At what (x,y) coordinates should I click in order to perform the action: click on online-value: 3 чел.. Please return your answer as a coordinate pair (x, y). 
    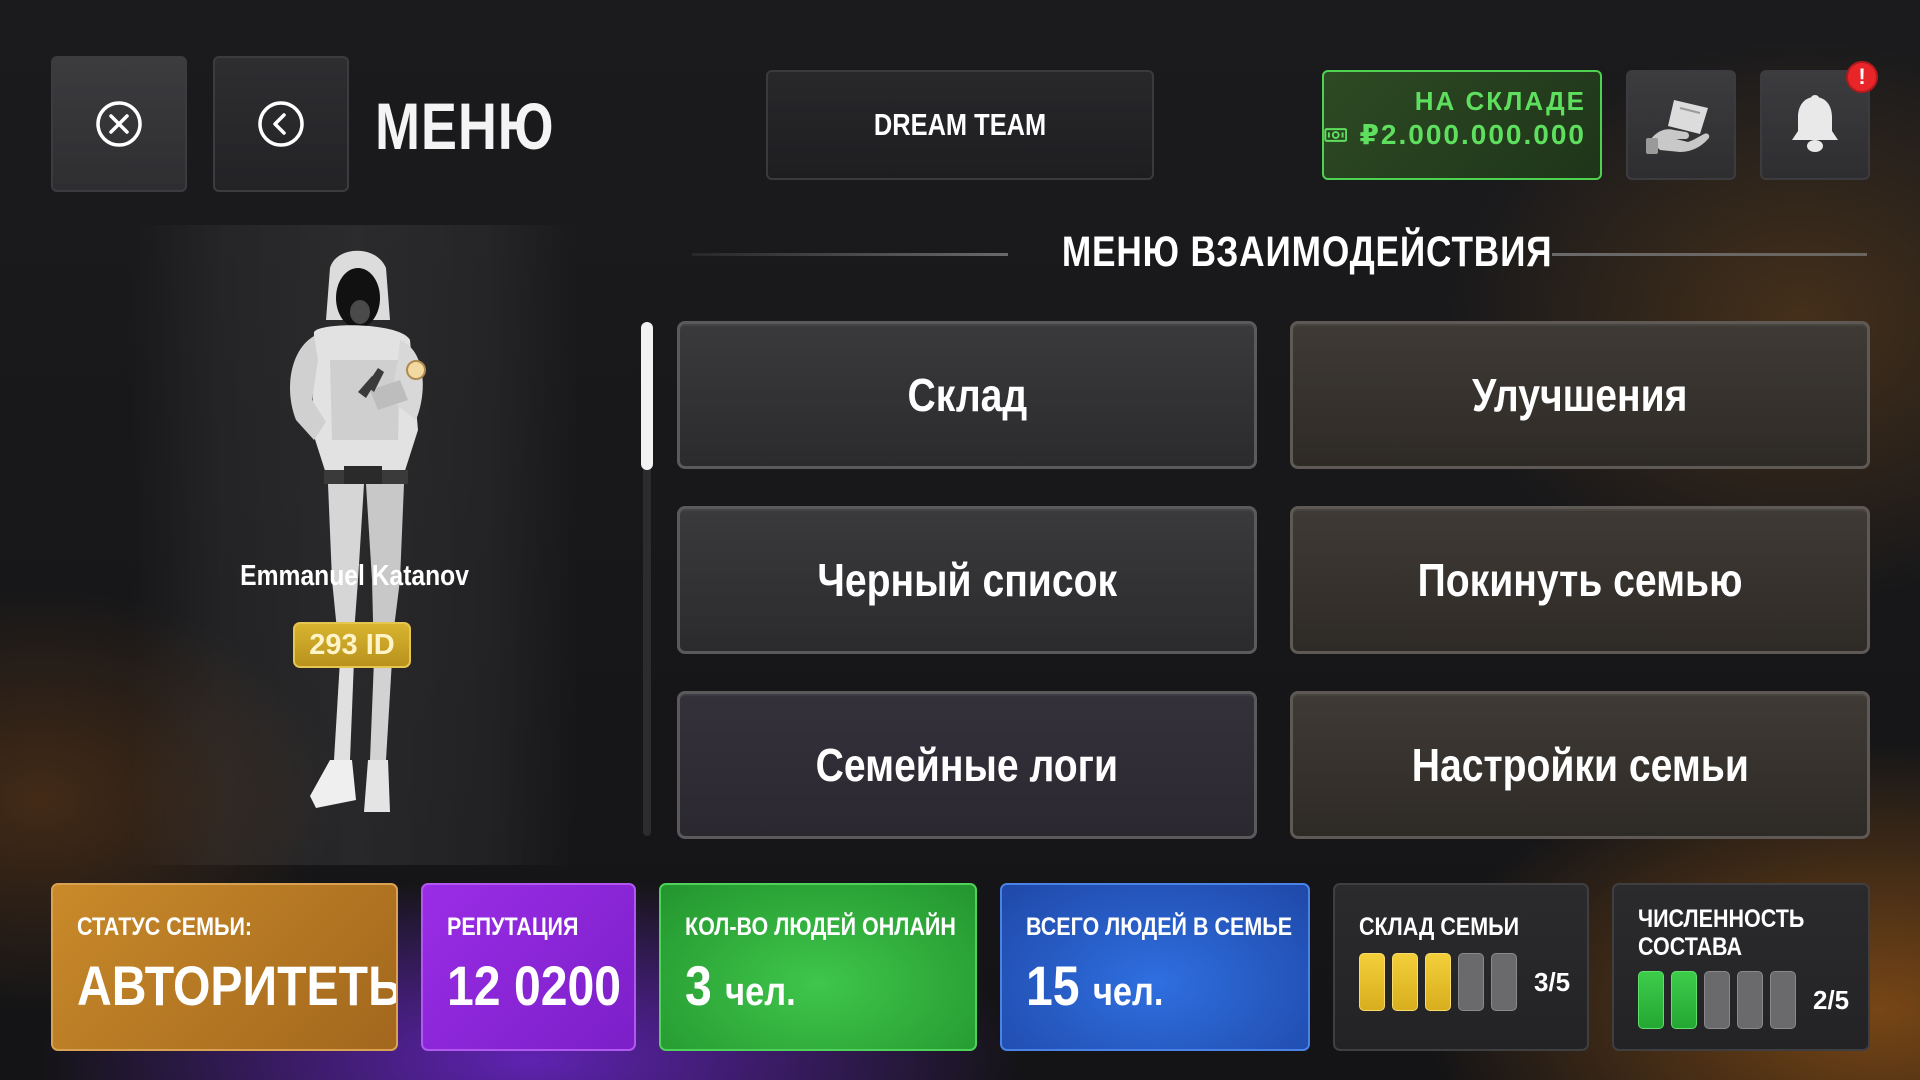
    Looking at the image, I should click on (740, 985).